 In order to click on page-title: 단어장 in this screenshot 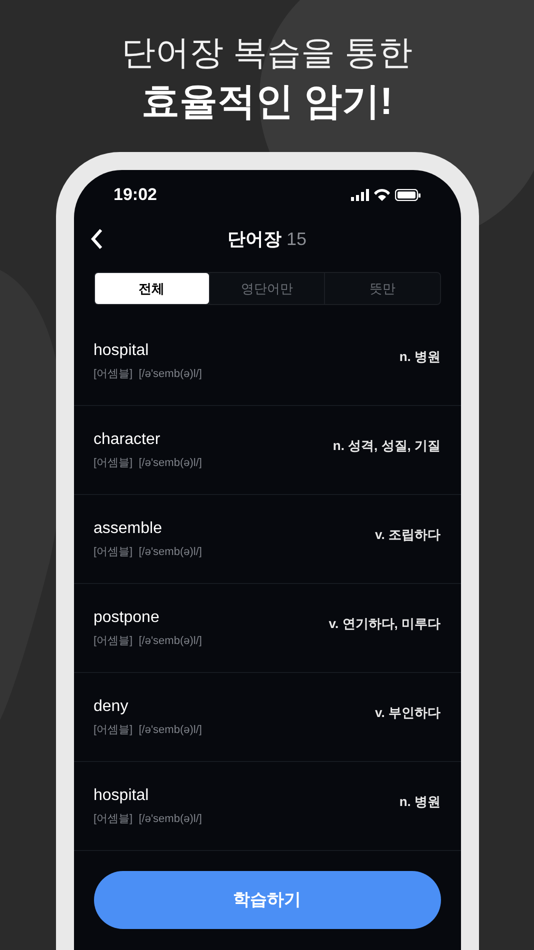, I will do `click(254, 239)`.